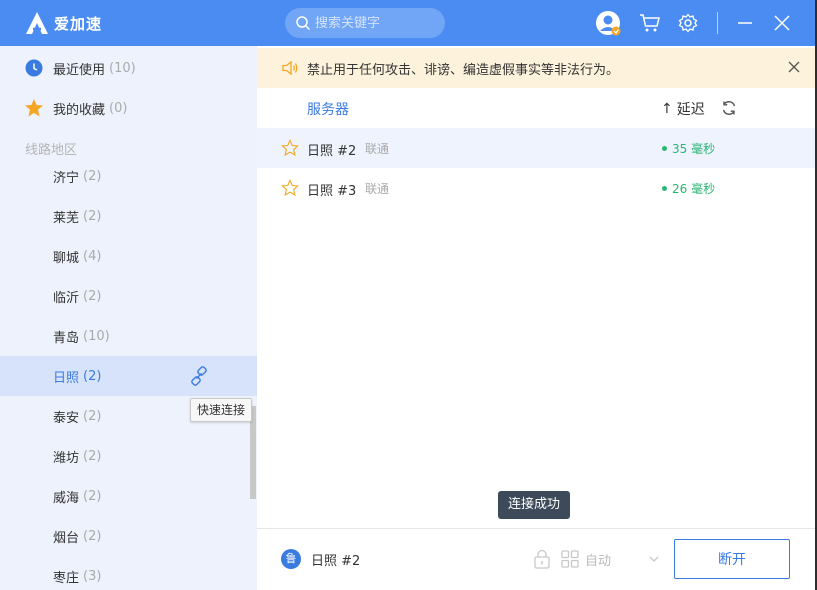 Image resolution: width=817 pixels, height=590 pixels. I want to click on region-label: 枣庄, so click(66, 578).